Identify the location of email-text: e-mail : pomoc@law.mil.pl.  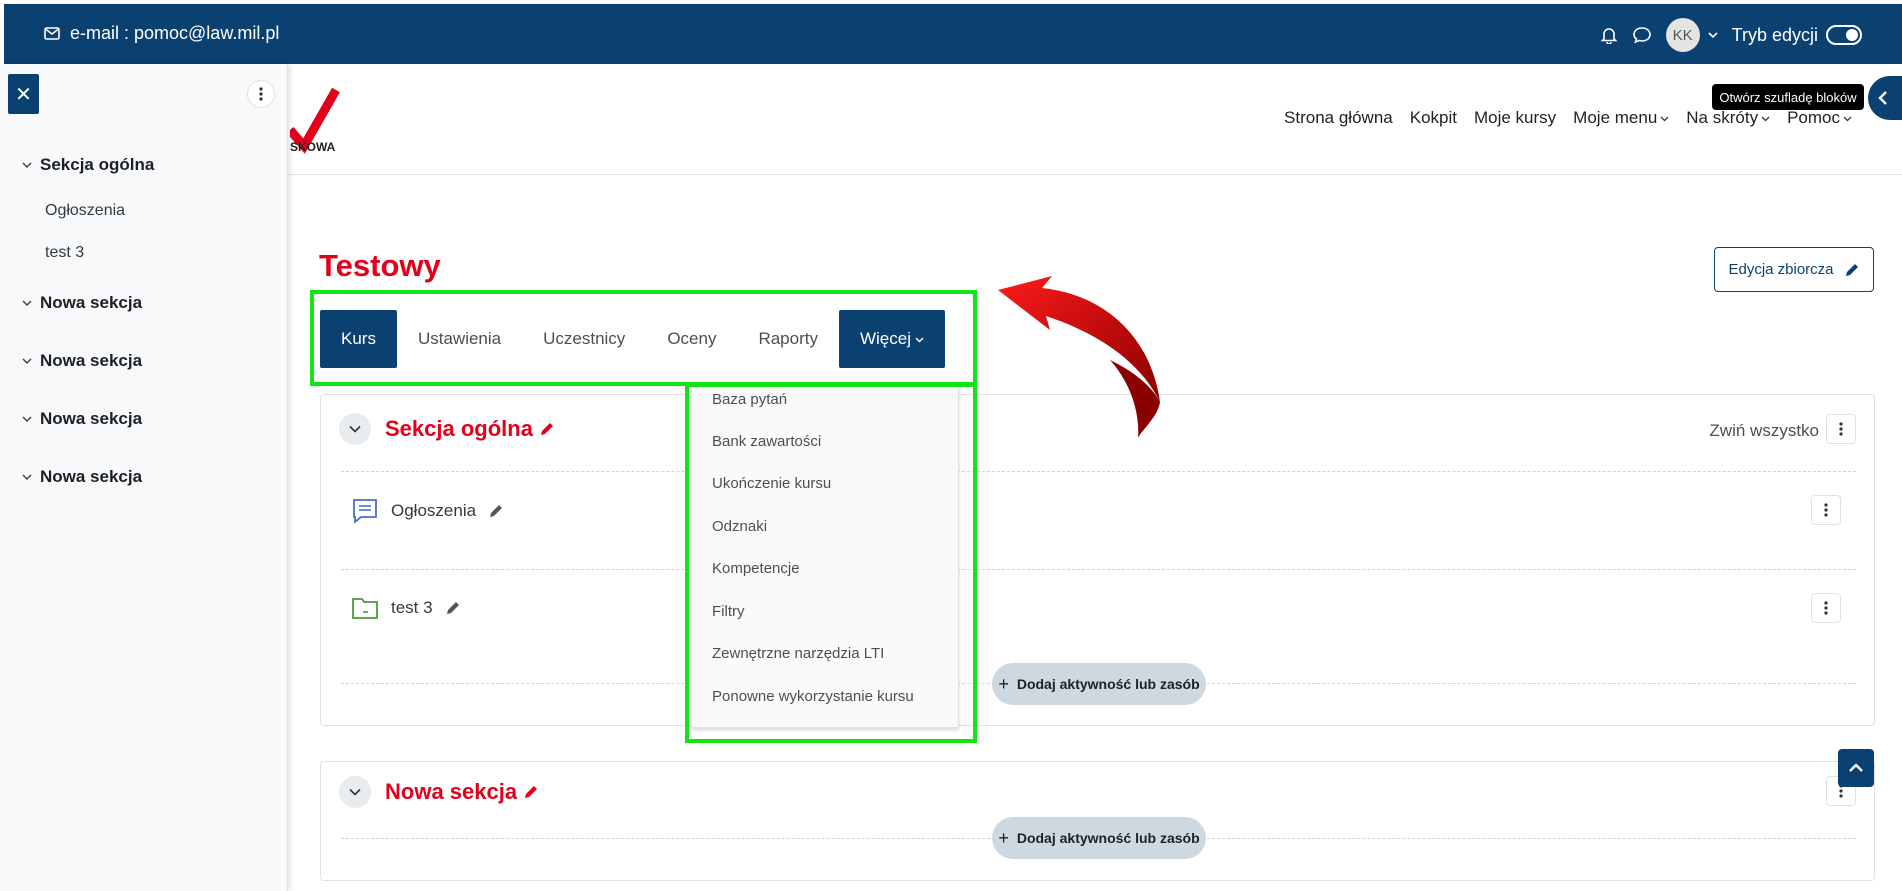
(175, 33).